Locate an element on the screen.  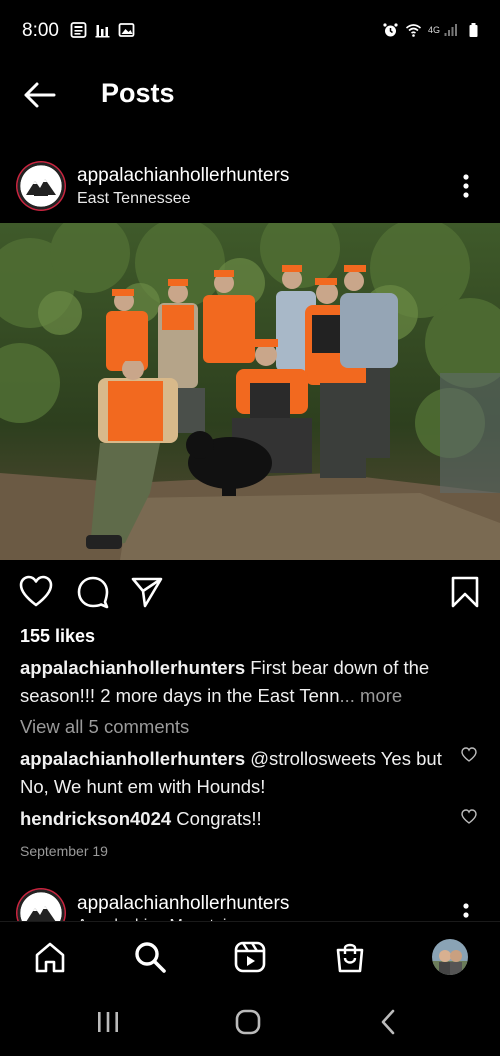
home-icon is located at coordinates (50, 957).